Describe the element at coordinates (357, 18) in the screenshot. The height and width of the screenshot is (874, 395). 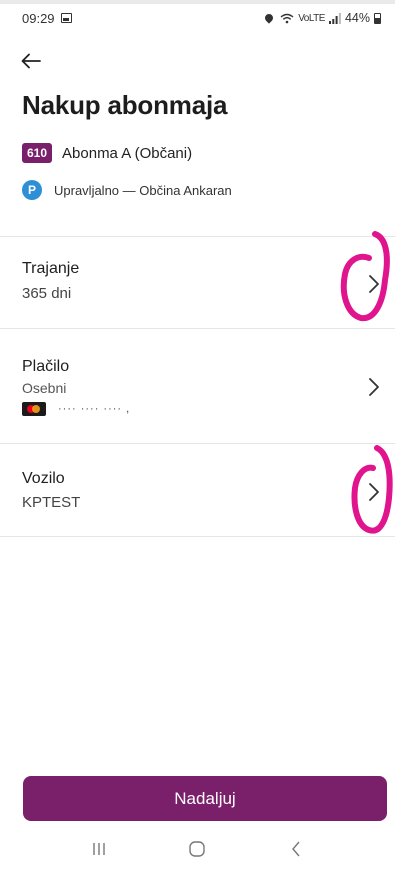
I see `battery-percent: 44%` at that location.